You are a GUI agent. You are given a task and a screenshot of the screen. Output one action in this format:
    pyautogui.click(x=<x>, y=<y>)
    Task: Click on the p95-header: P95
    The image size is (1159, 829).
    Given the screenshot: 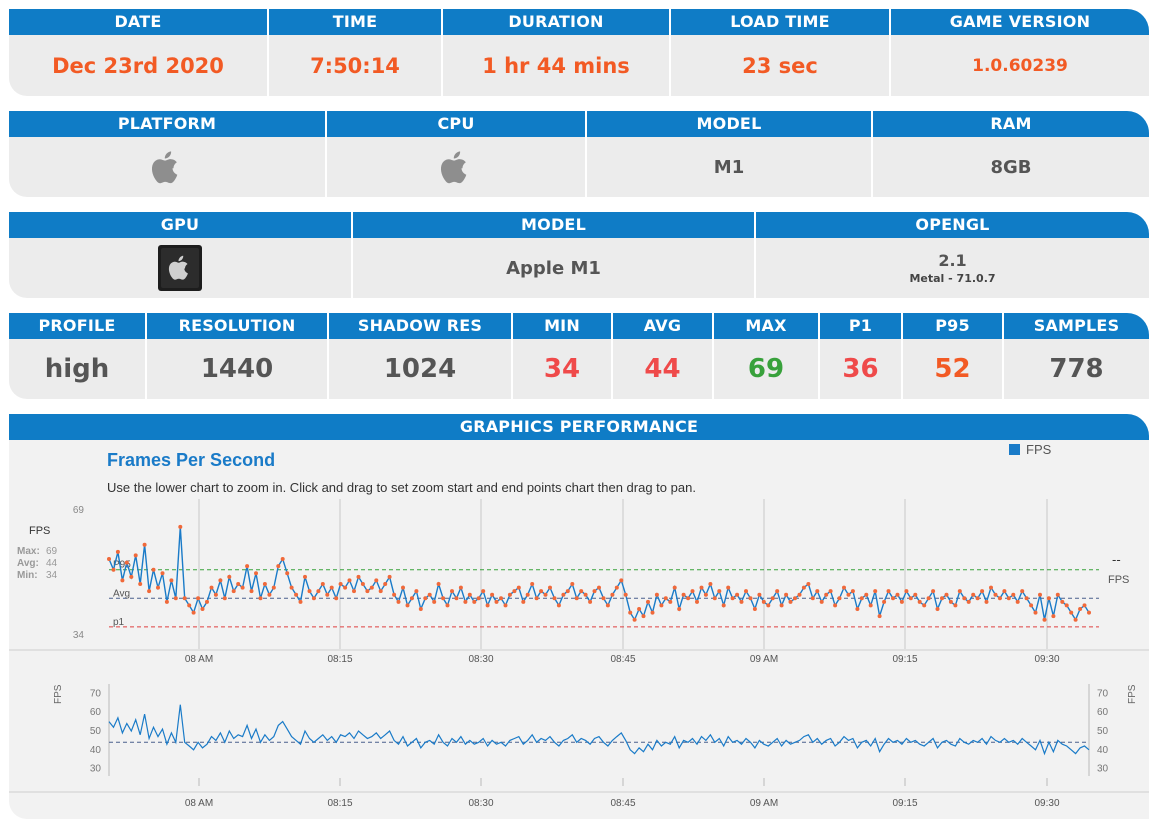 What is the action you would take?
    pyautogui.click(x=952, y=325)
    